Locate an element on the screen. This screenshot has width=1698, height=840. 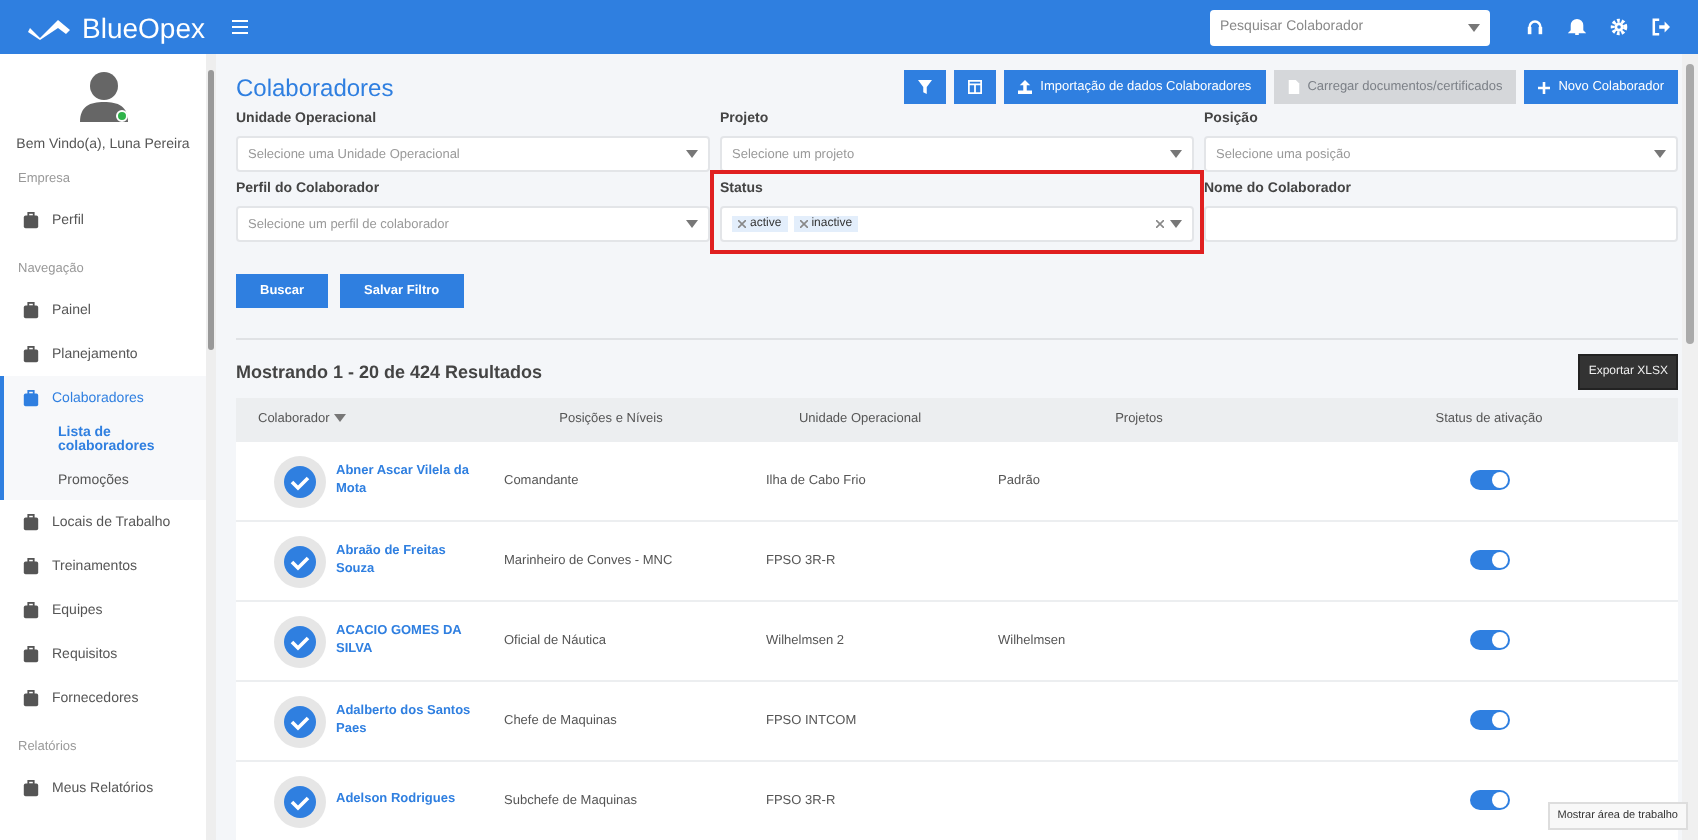
brand-name: BlueOpex is located at coordinates (143, 27).